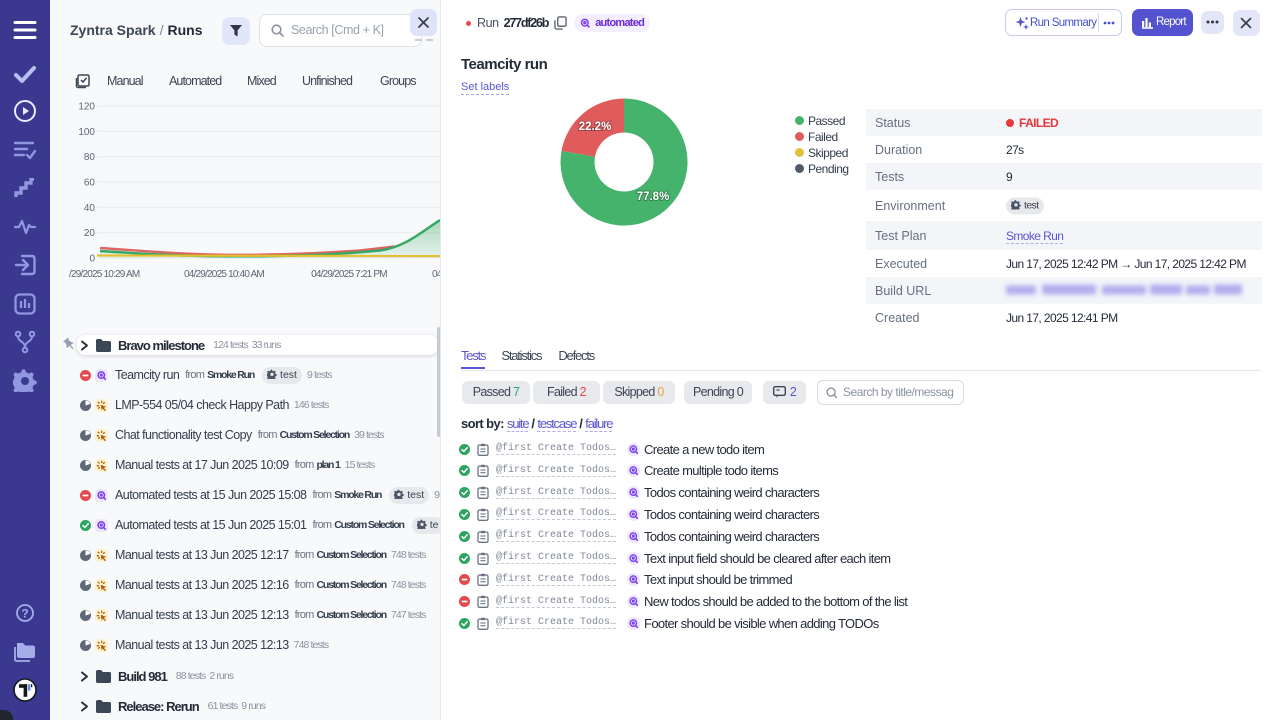 The height and width of the screenshot is (720, 1280). I want to click on svg-text: /29/2025 10:29 AM, so click(104, 274).